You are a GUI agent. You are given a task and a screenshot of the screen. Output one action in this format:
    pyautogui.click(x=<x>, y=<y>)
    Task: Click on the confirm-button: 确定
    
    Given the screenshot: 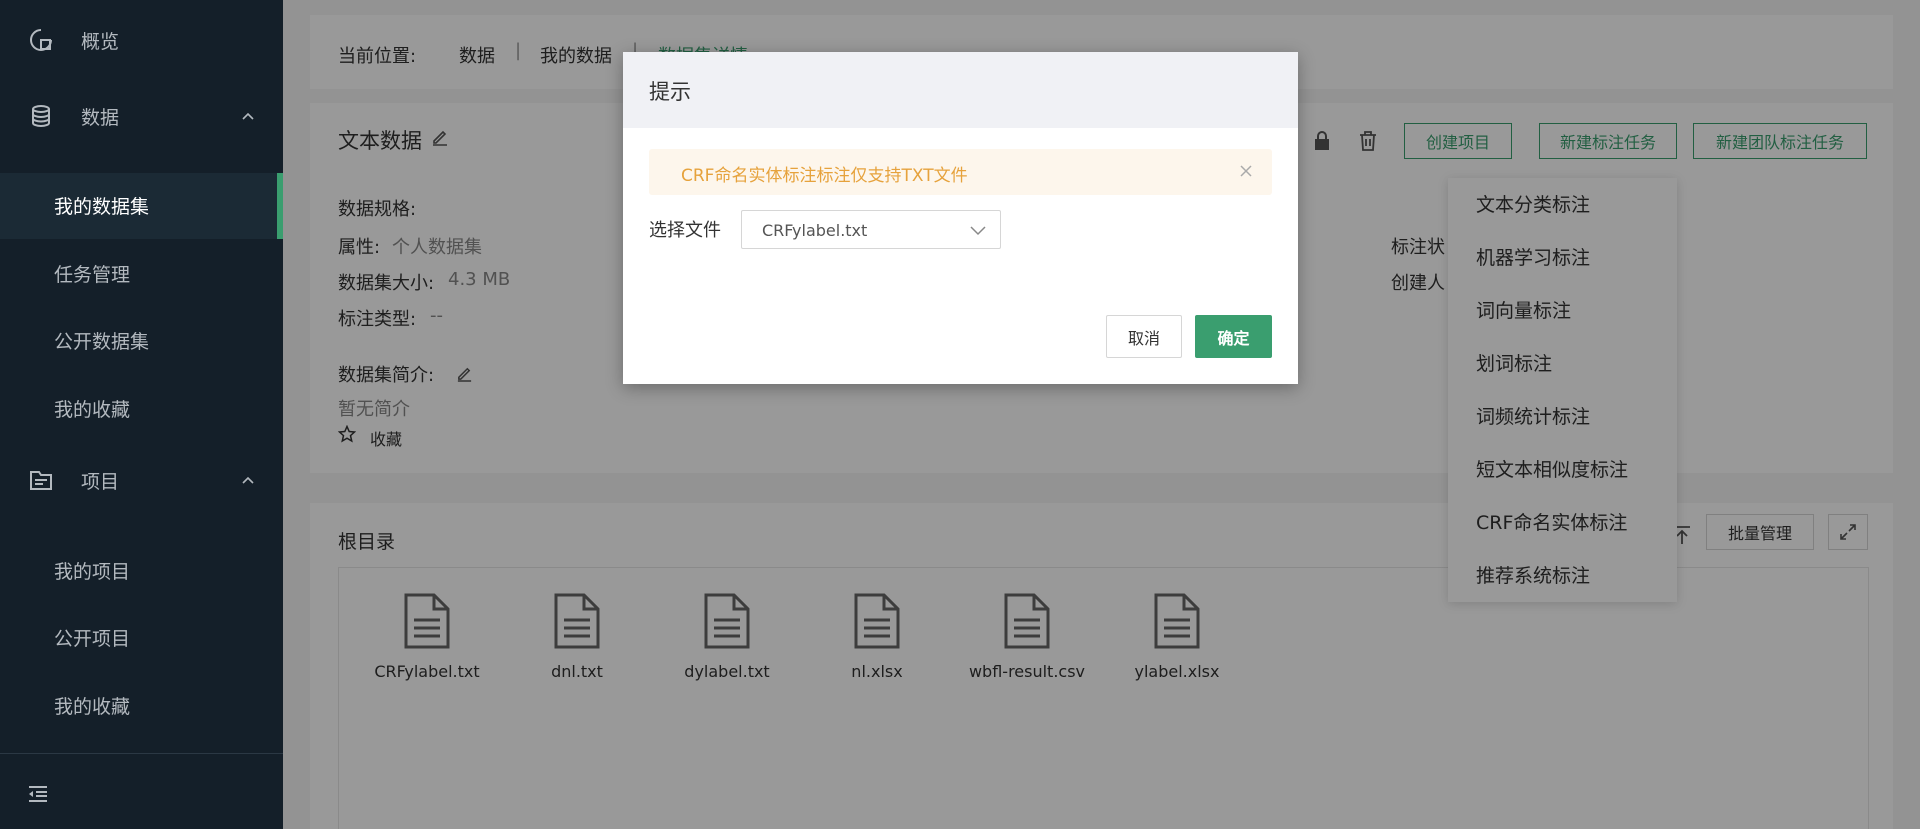 What is the action you would take?
    pyautogui.click(x=1233, y=336)
    